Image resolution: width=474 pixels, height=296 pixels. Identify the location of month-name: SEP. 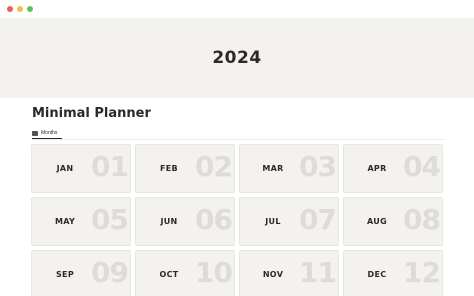
(65, 274).